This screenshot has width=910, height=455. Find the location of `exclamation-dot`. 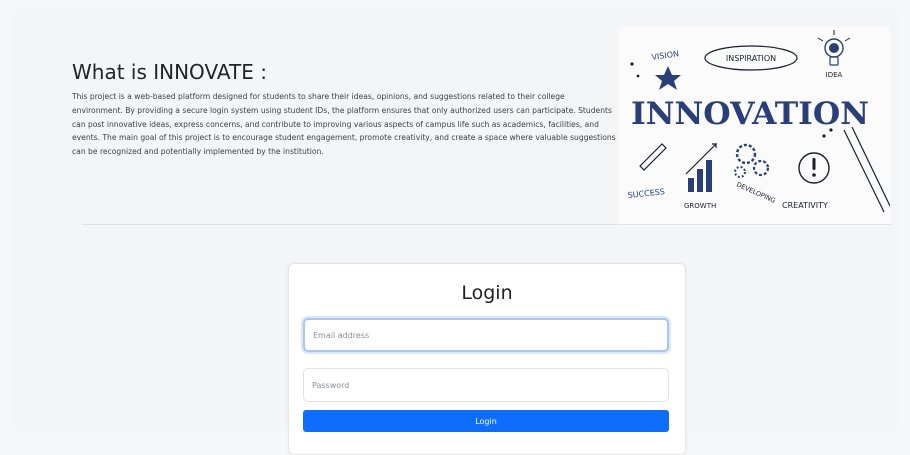

exclamation-dot is located at coordinates (814, 175).